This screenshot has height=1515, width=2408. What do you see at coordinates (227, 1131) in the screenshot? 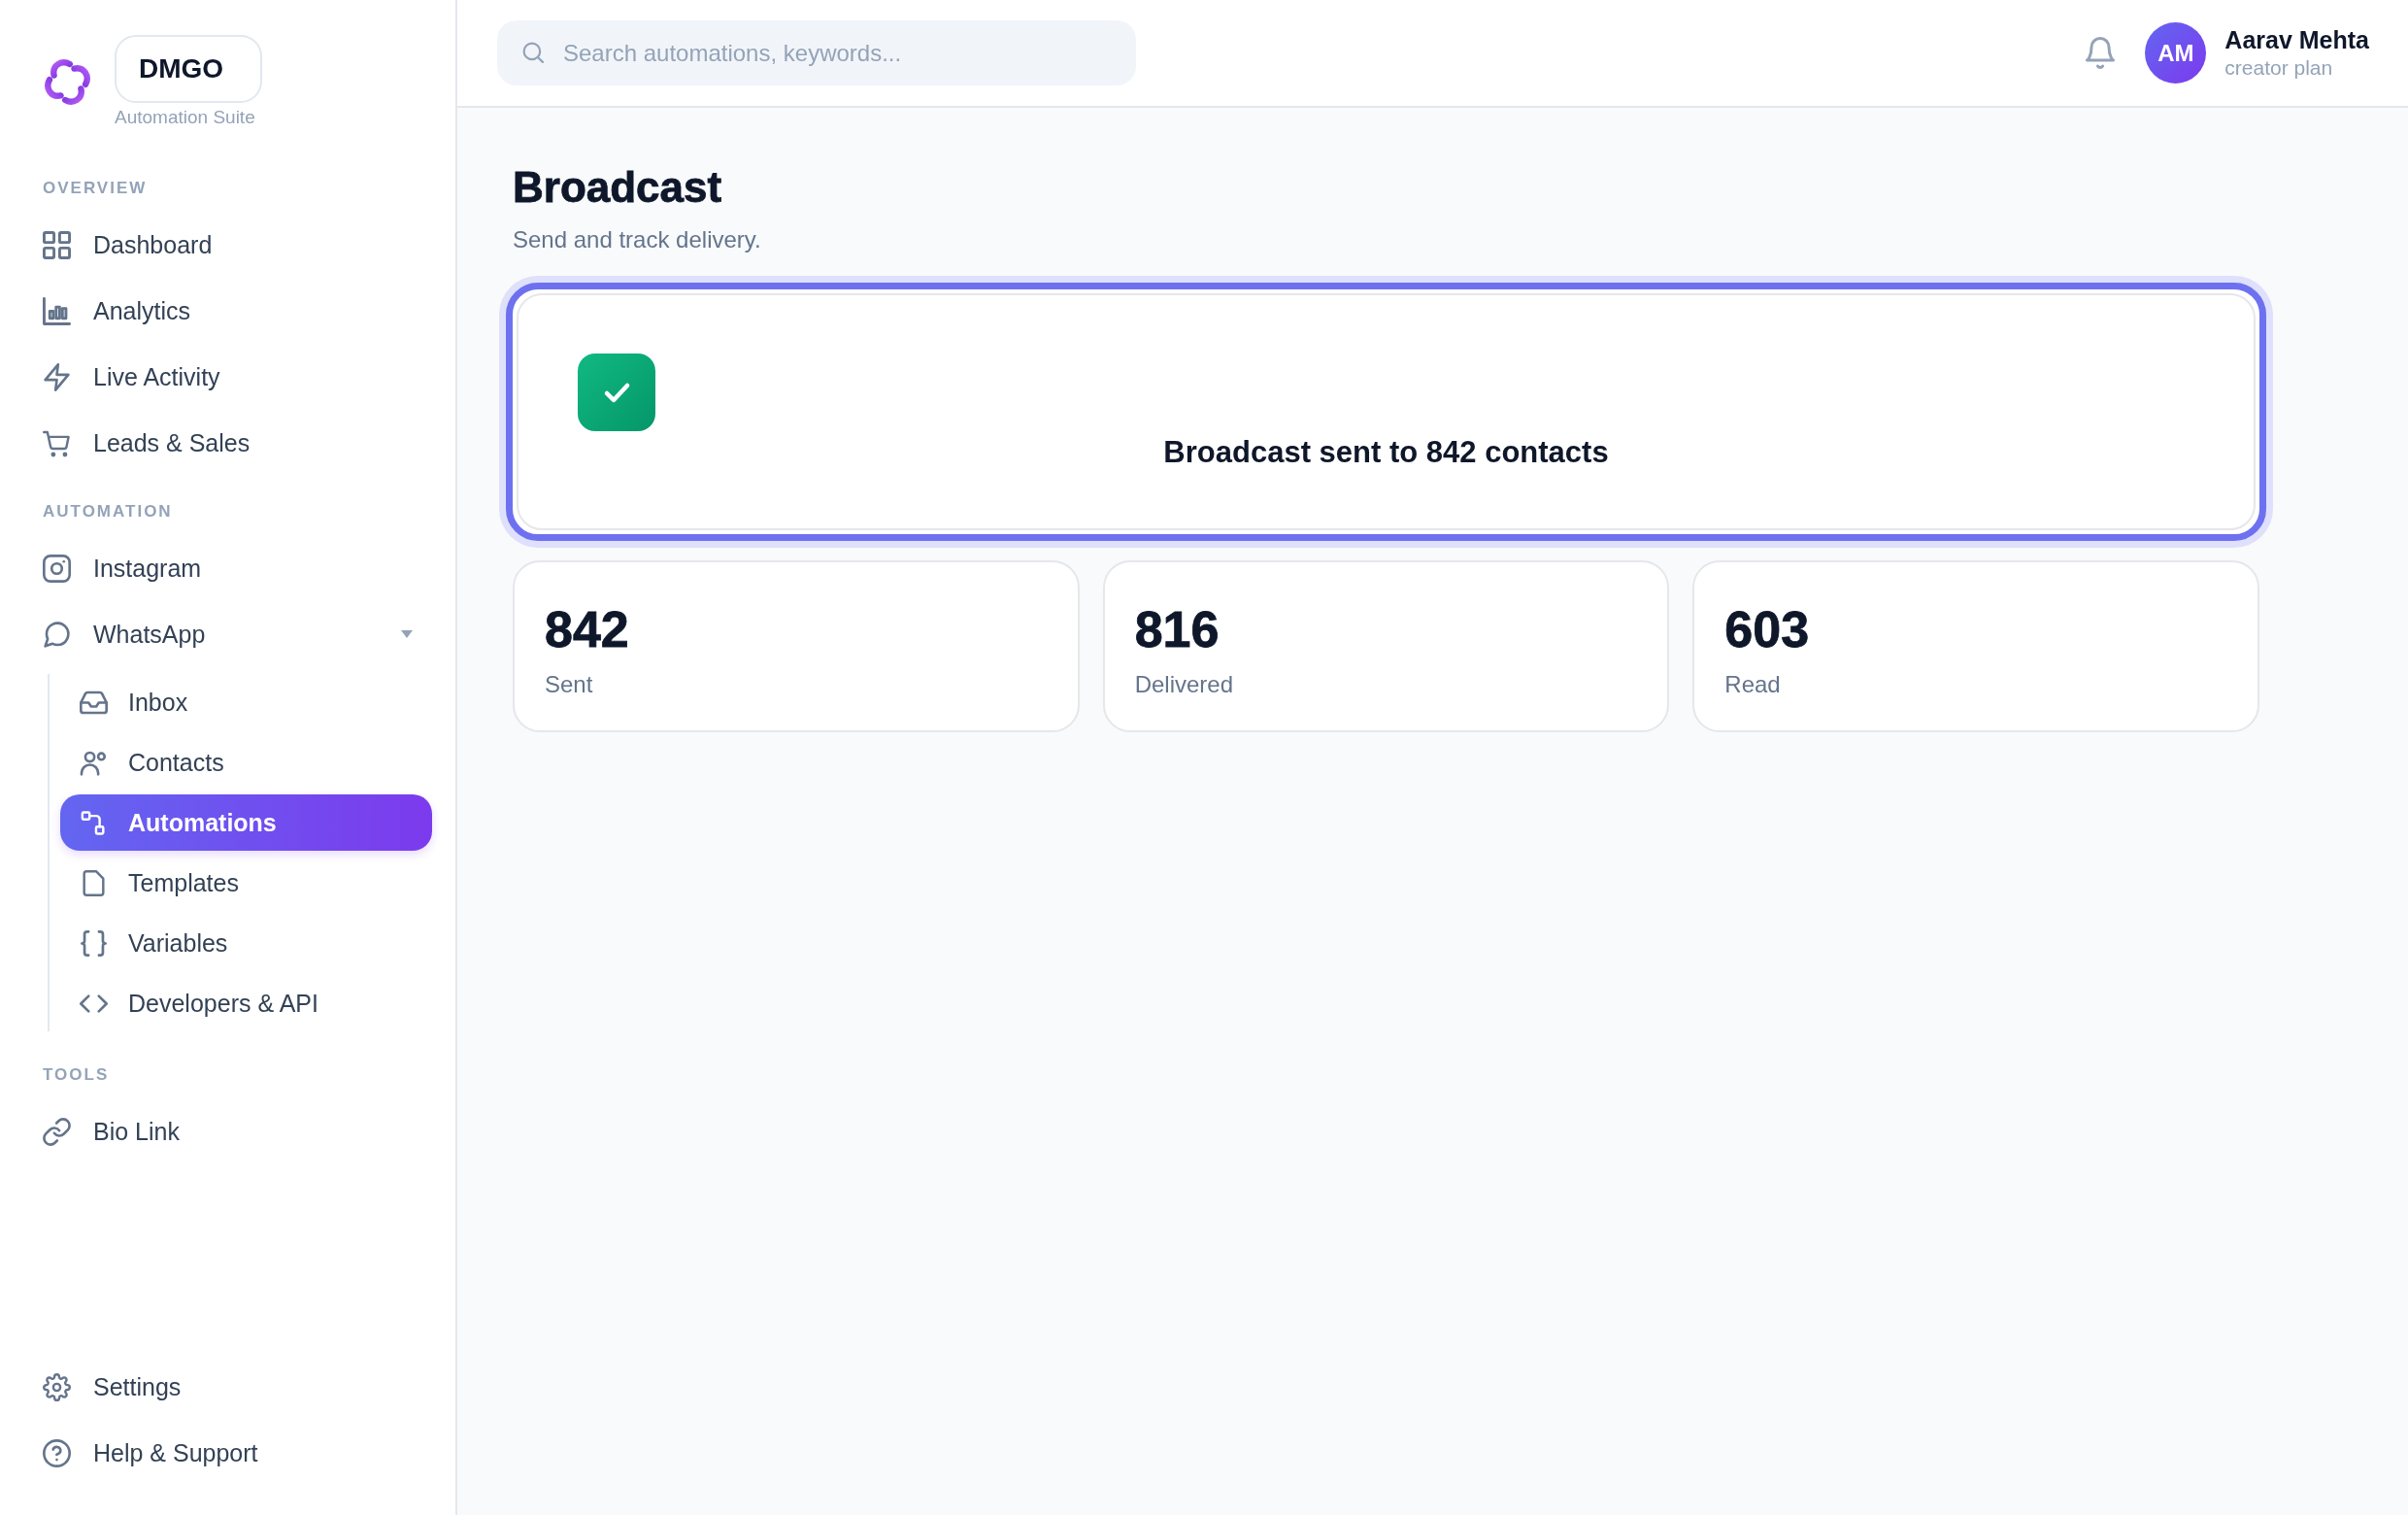
I see `nav-item: Bio Link` at bounding box center [227, 1131].